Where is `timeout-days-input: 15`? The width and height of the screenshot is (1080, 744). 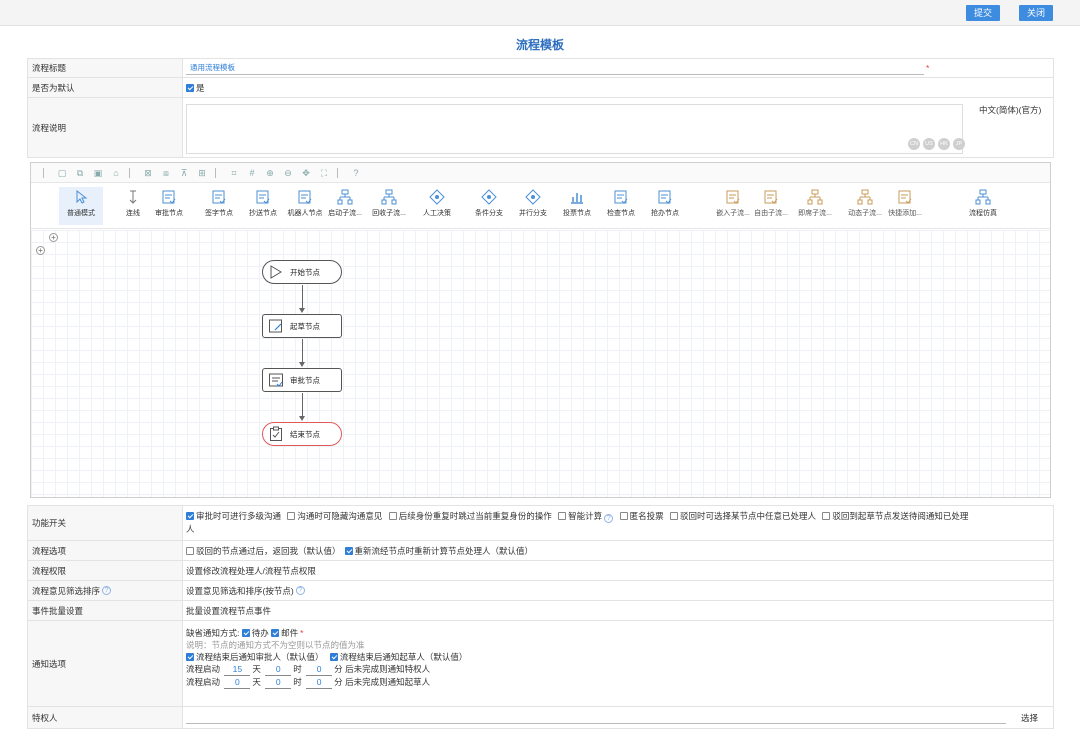 timeout-days-input: 15 is located at coordinates (237, 669).